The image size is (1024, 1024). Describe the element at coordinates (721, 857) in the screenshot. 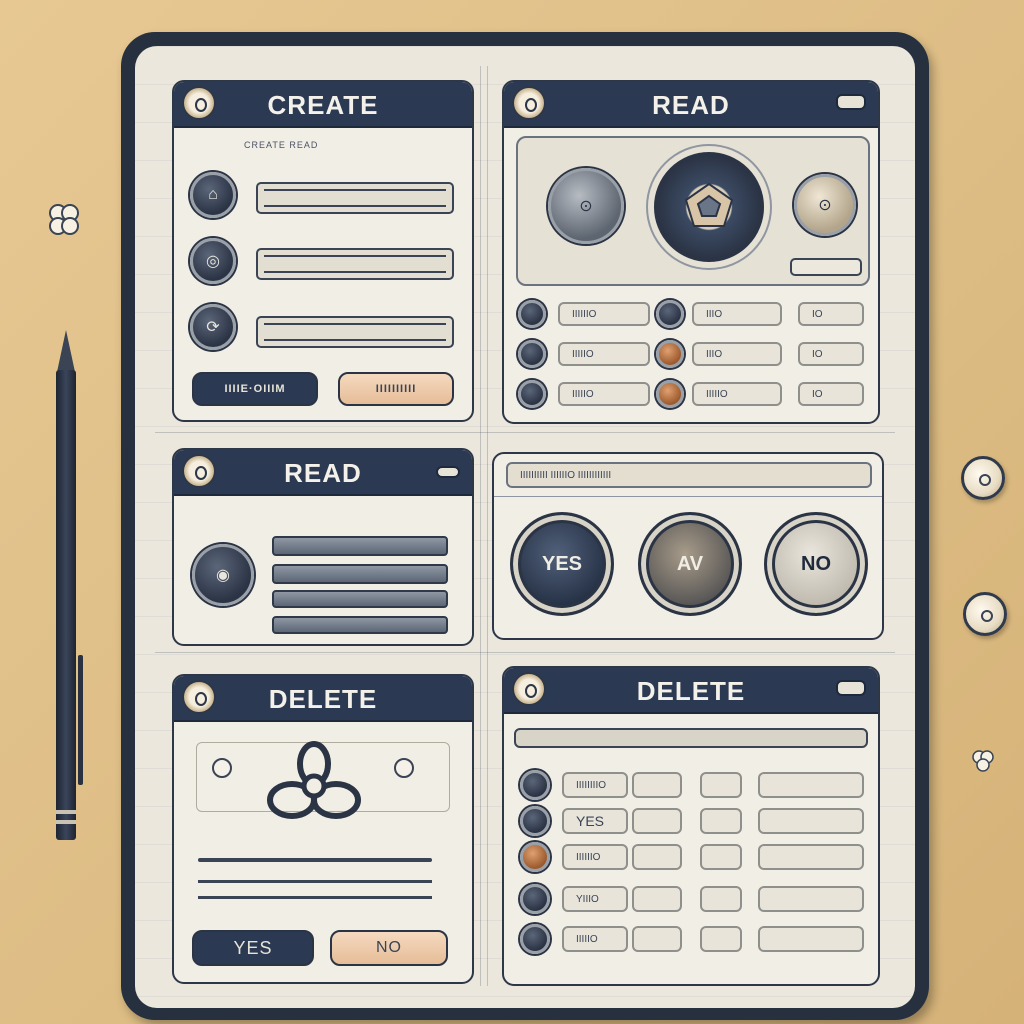

I see `delete-row-3-col3` at that location.